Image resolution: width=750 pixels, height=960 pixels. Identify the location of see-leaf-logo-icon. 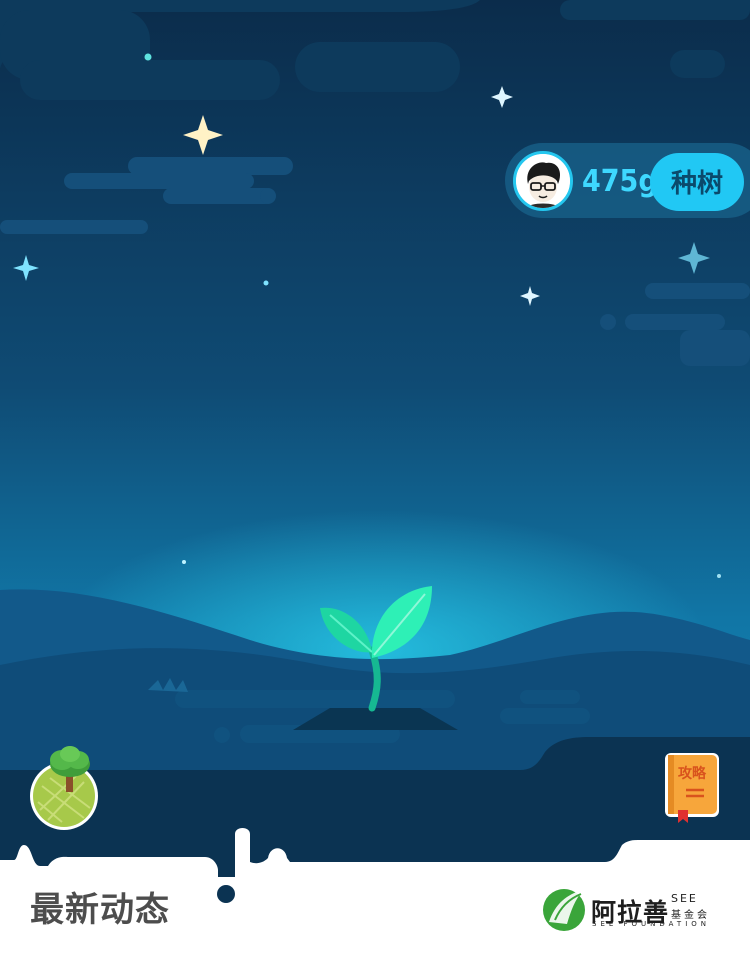
(564, 910).